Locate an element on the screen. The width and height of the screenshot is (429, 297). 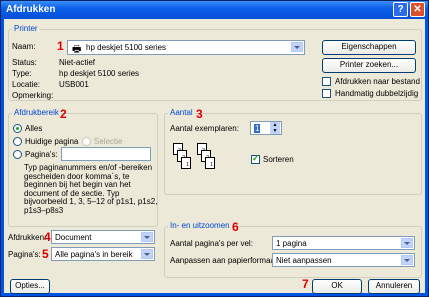
print-pages-value: Alle pagina's in bereik is located at coordinates (94, 254).